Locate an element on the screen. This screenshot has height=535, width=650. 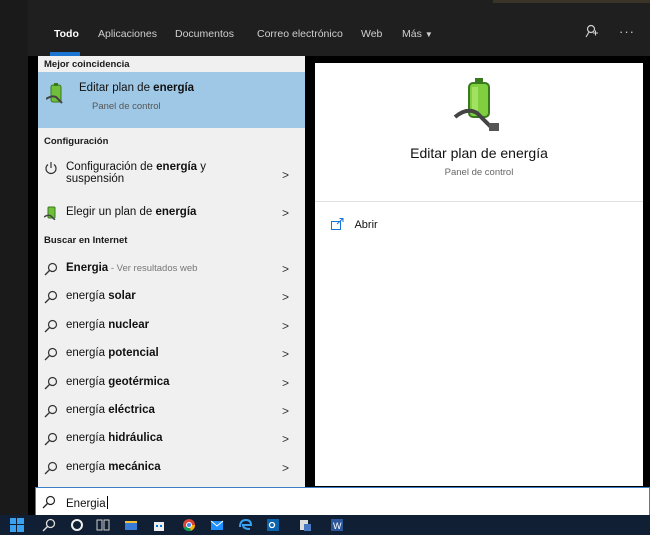
best-match-title-bold: energía is located at coordinates (174, 88).